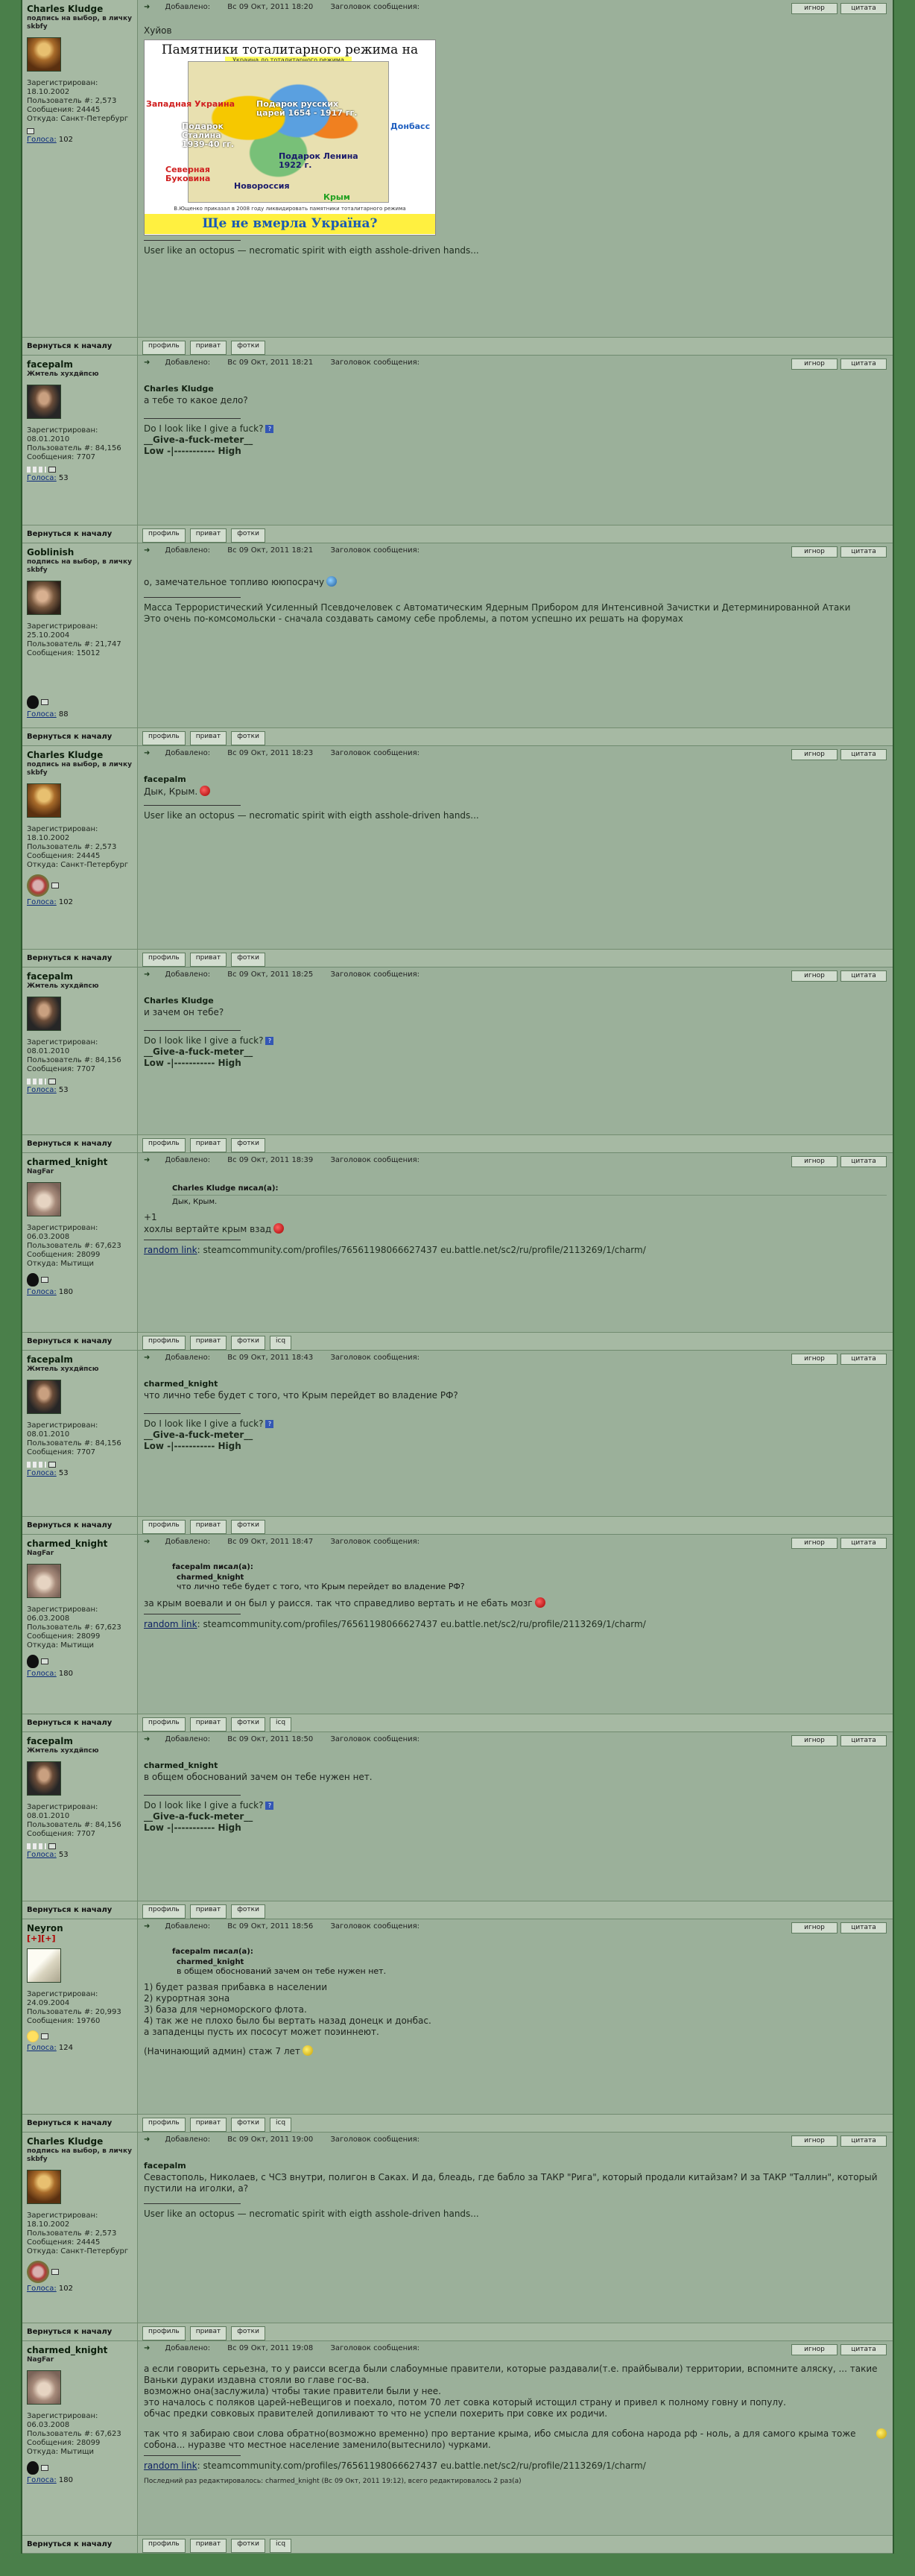 Image resolution: width=915 pixels, height=2576 pixels. I want to click on username: Neyron, so click(80, 1928).